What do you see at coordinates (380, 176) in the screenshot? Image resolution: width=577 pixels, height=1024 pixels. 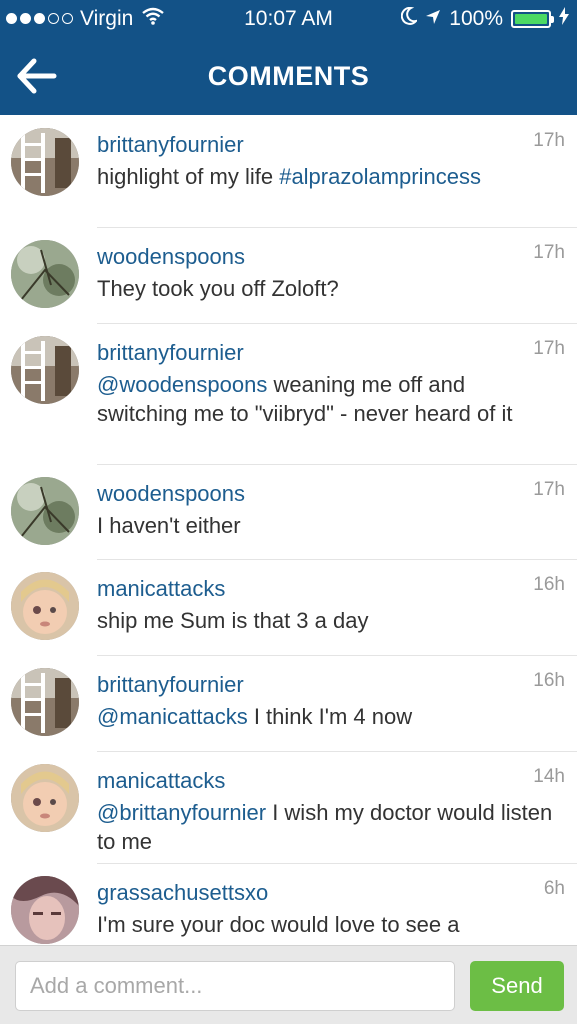 I see `hashtag-link: #alprazolamprincess` at bounding box center [380, 176].